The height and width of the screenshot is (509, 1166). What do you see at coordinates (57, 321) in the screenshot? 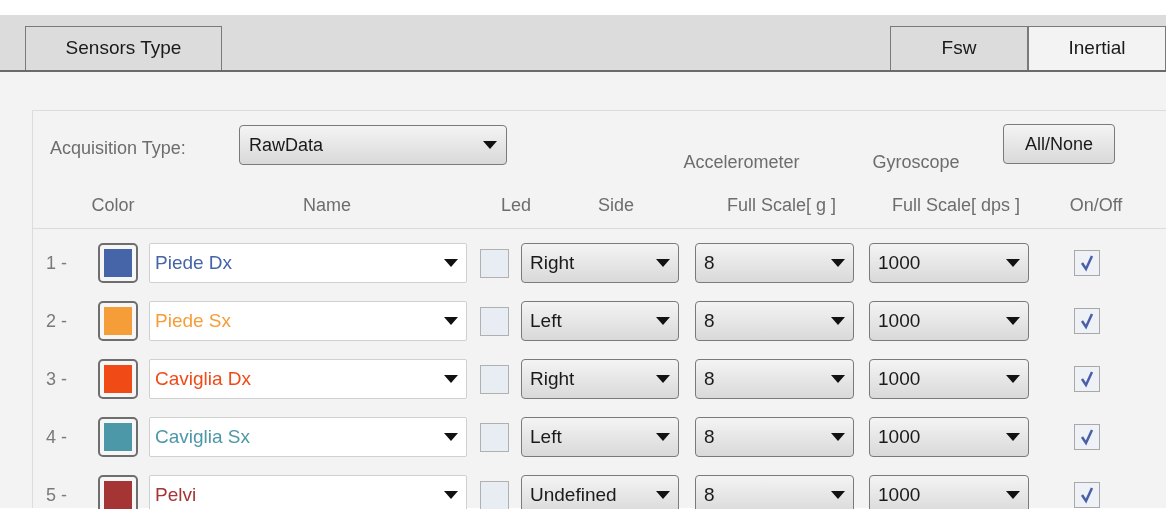
I see `row-number: 2 -` at bounding box center [57, 321].